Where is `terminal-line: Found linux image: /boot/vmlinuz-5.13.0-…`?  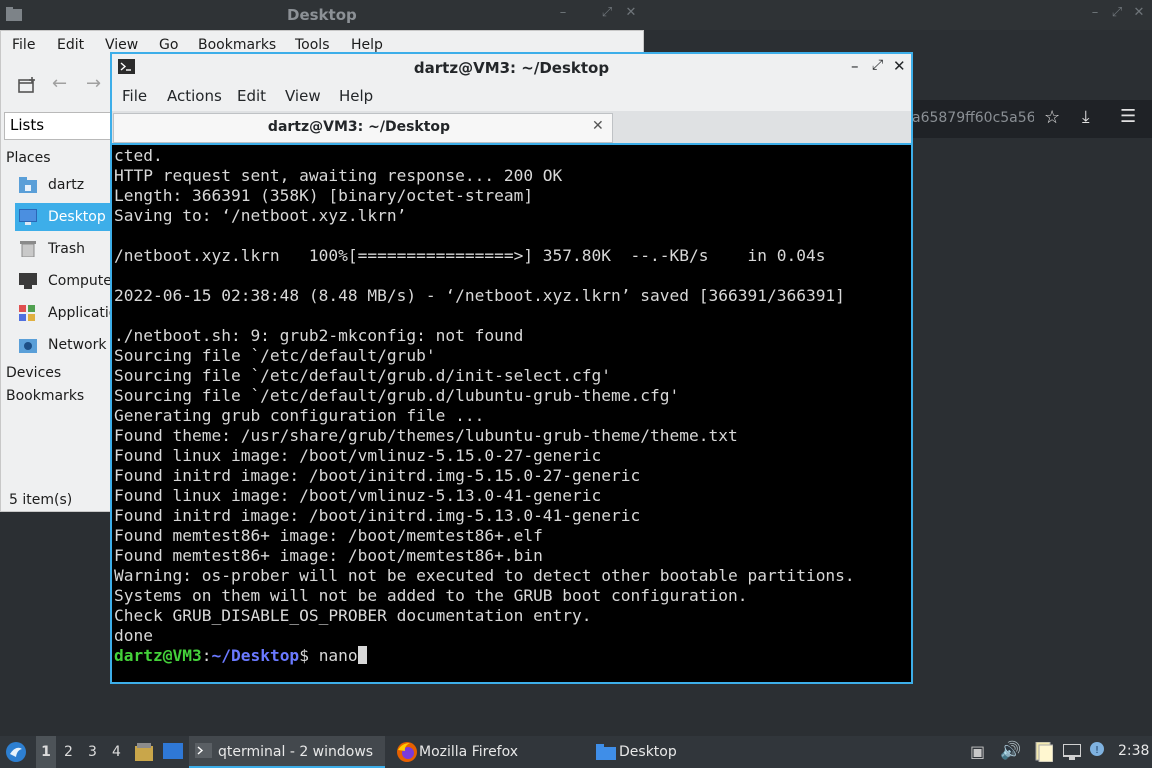
terminal-line: Found linux image: /boot/vmlinuz-5.13.0-… is located at coordinates (358, 495).